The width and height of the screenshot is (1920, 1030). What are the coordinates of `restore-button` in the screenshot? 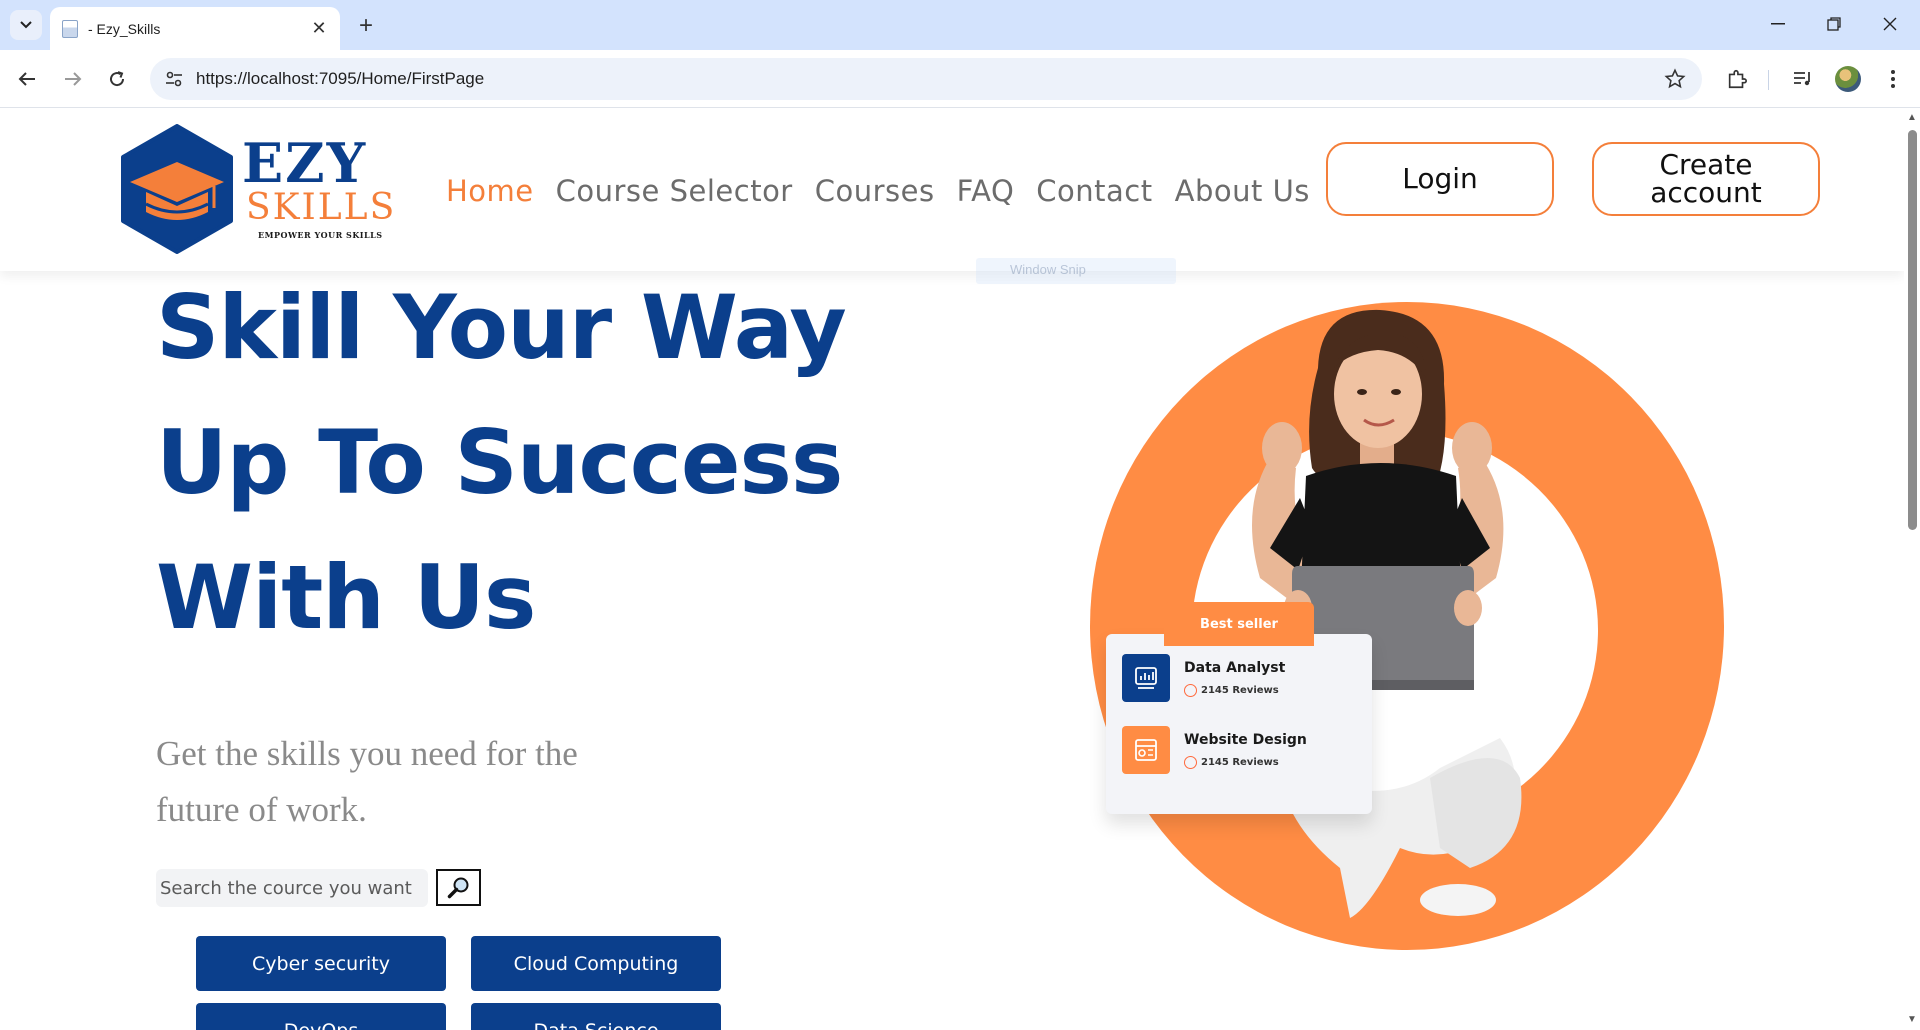 It's located at (1834, 24).